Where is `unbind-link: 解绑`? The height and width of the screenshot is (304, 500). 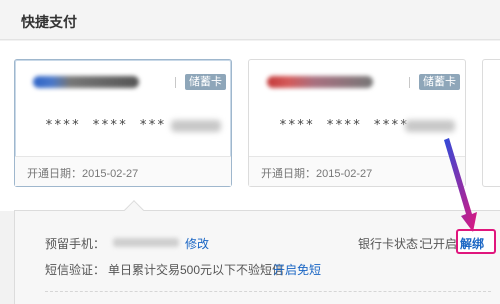 unbind-link: 解绑 is located at coordinates (472, 243).